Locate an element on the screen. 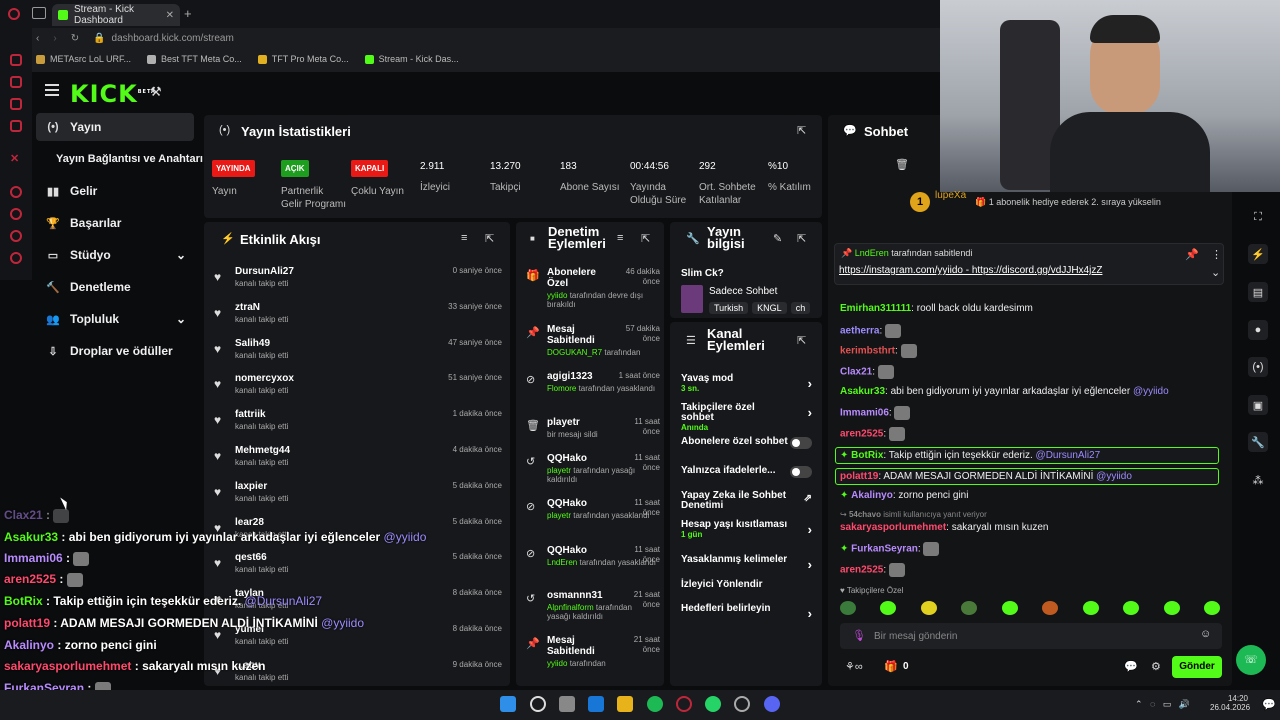  tray-icons: ⌃ ◌ ▭ 🔊 is located at coordinates (1162, 704).